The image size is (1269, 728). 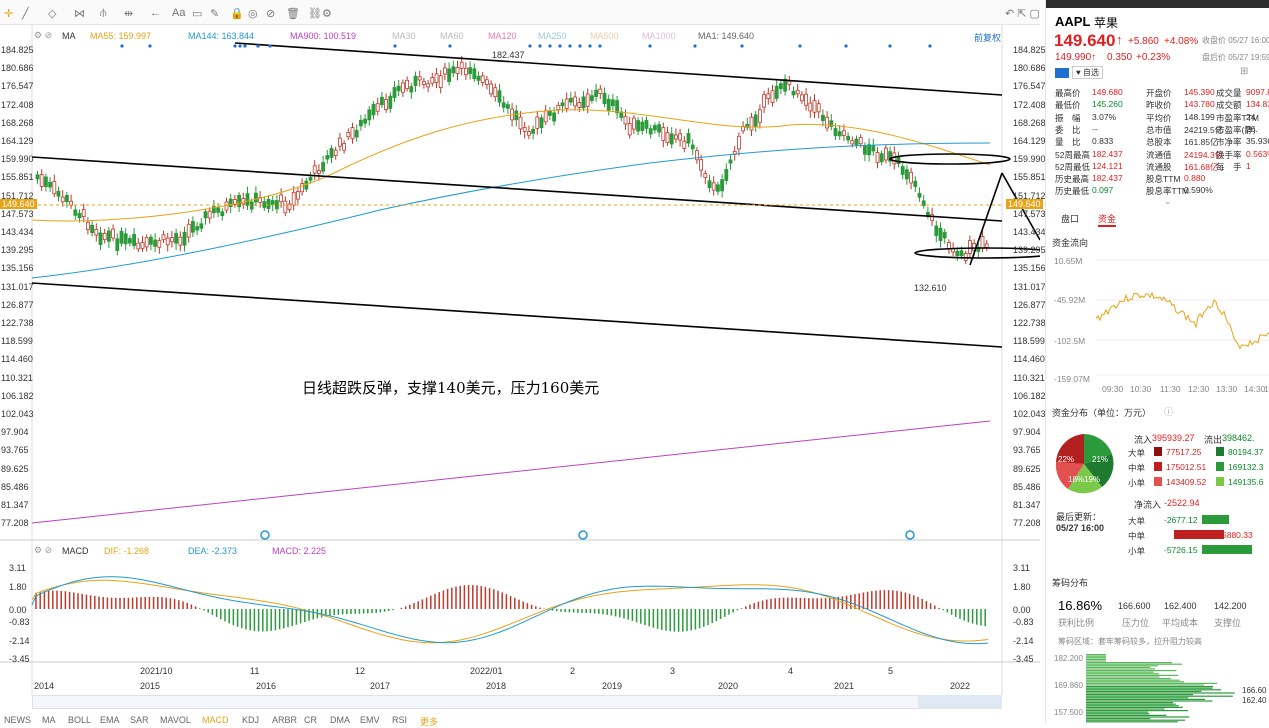 I want to click on adjust-button: 前复权, so click(x=987, y=37).